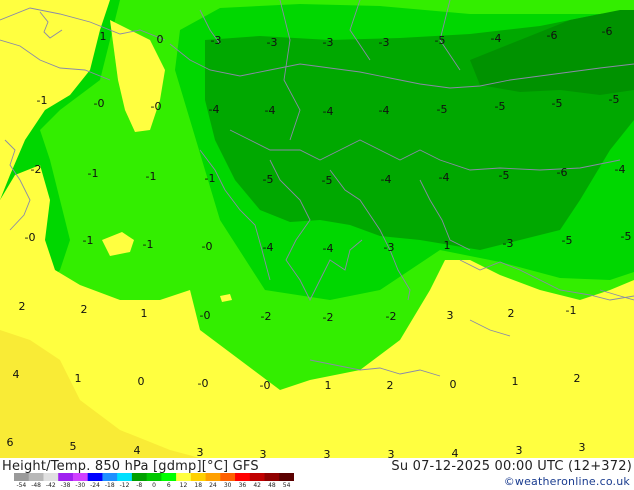  Describe the element at coordinates (80, 485) in the screenshot. I see `color-scale-tick: -30` at that location.